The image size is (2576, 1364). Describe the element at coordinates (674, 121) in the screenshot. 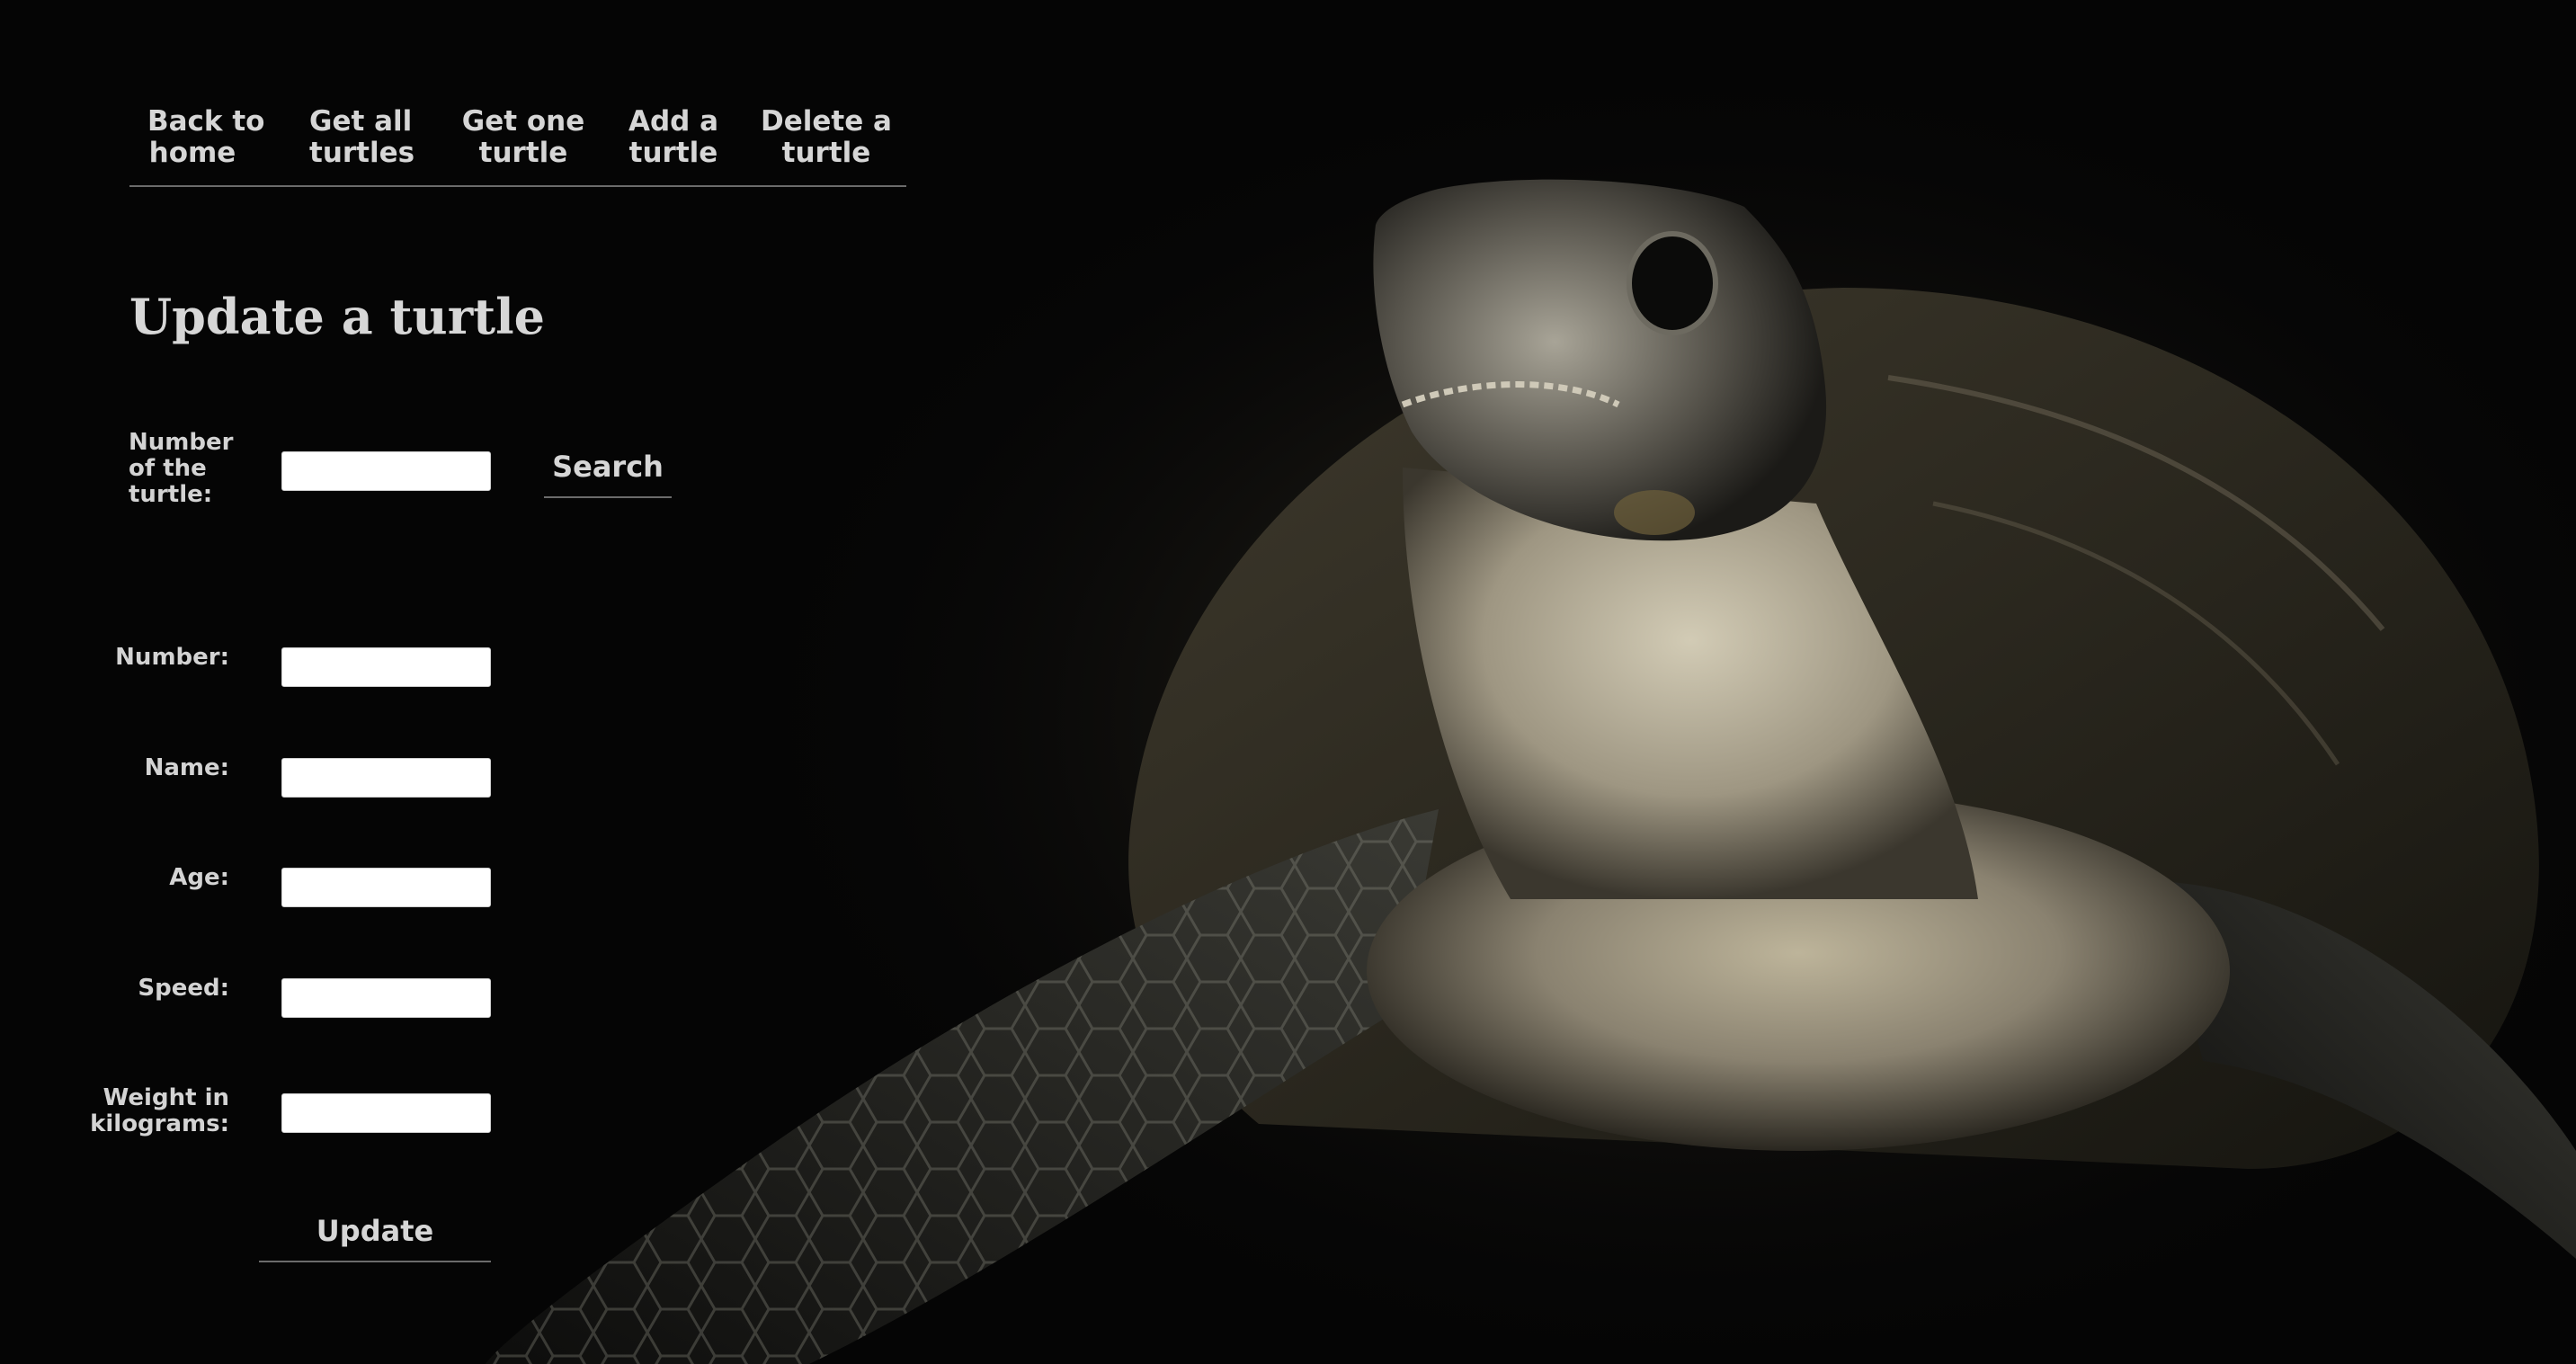

I see `nav-add-a-turtle-line1: Add a` at that location.